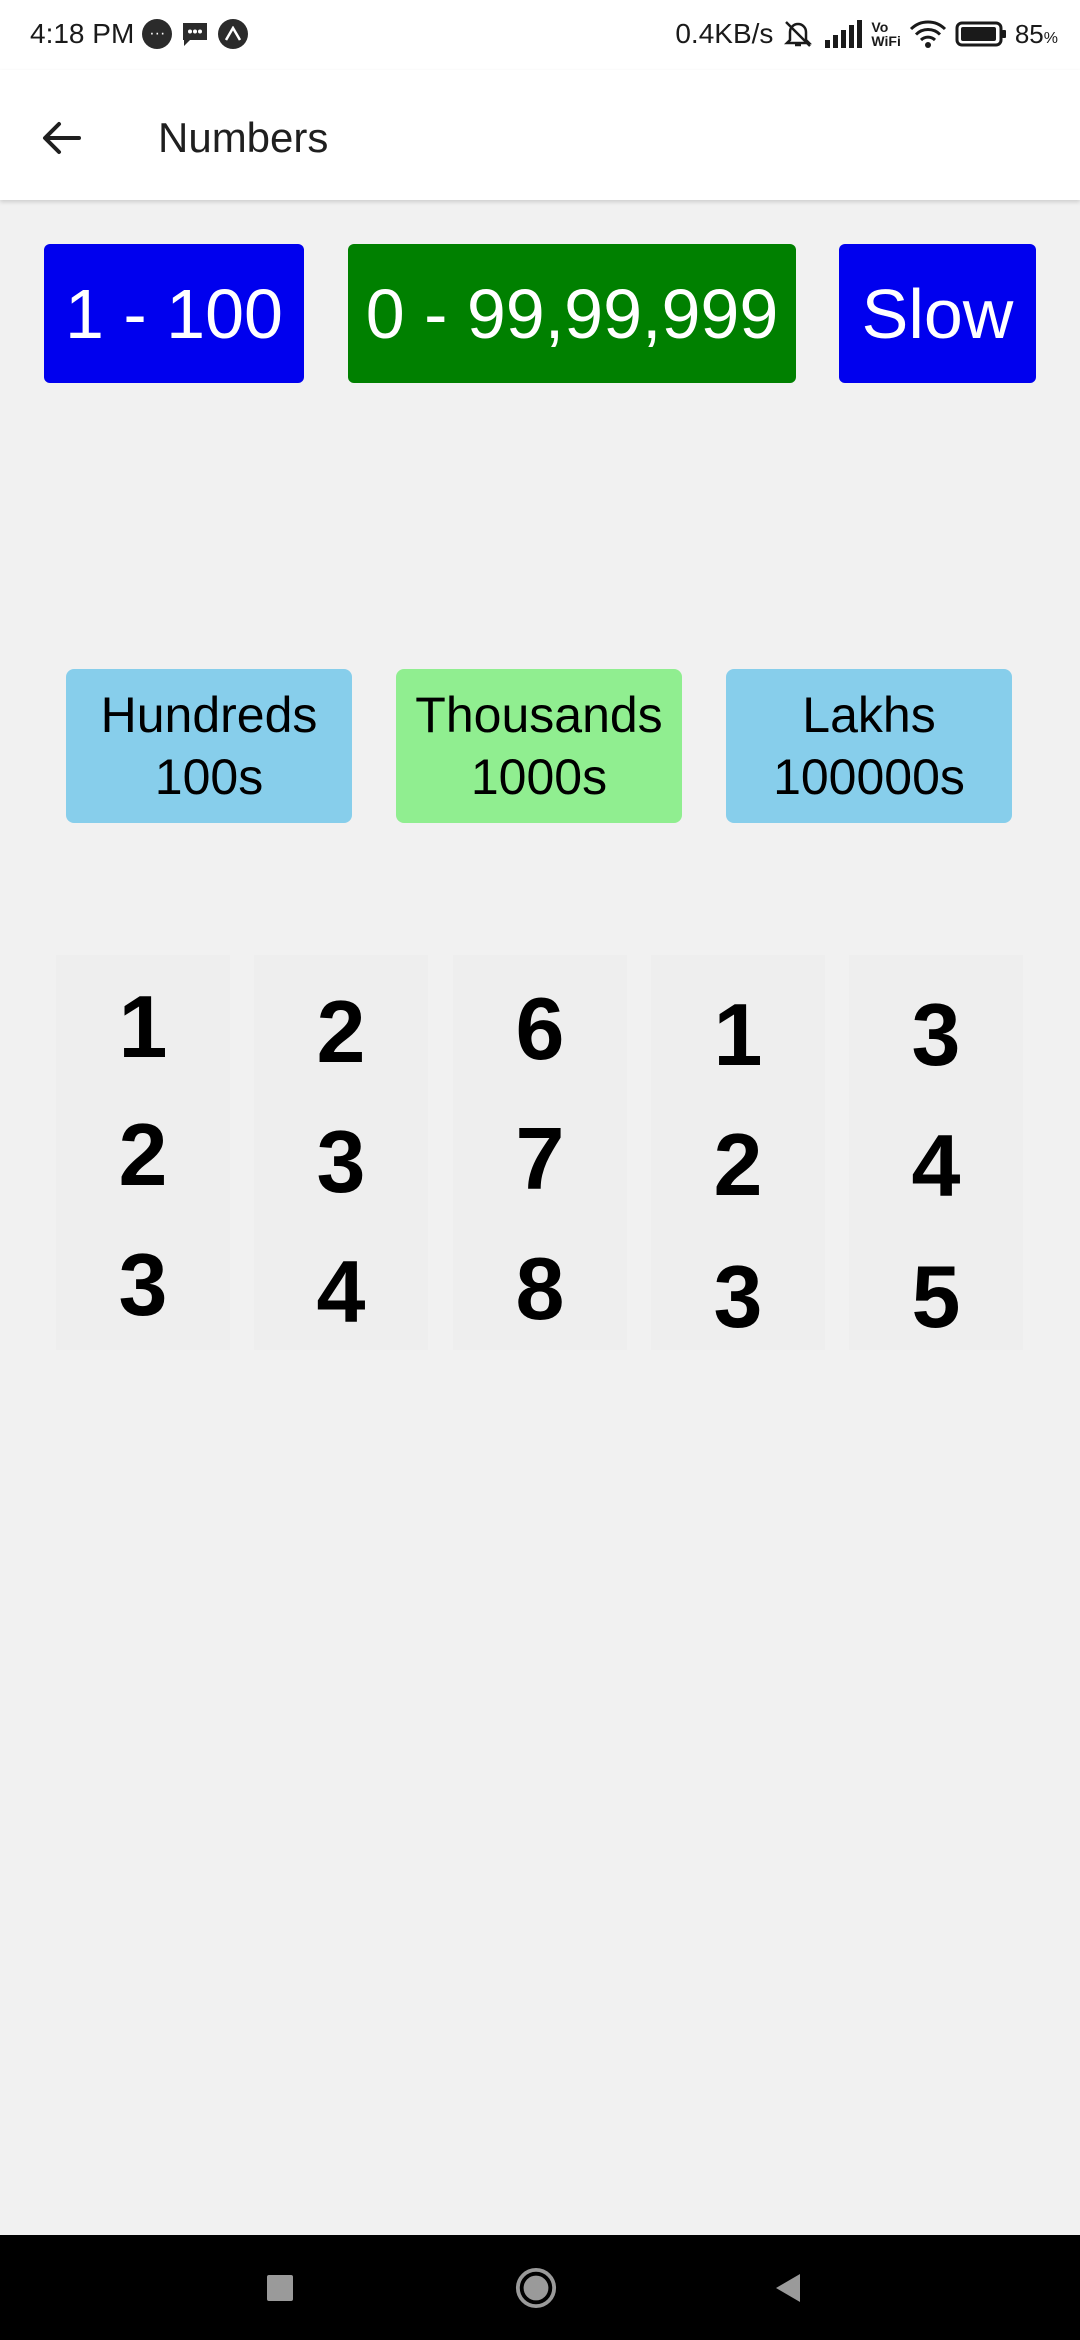 The image size is (1080, 2340). I want to click on recent-apps-button, so click(280, 2288).